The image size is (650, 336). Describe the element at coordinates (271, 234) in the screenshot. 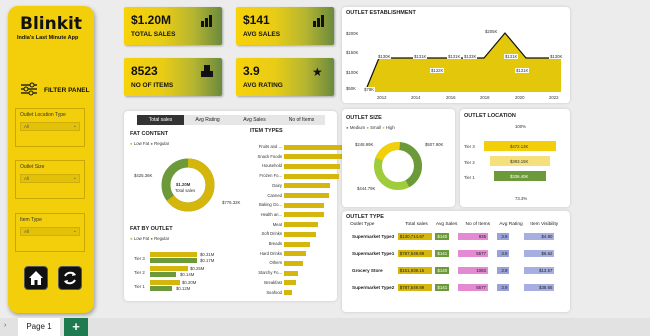

I see `item-type-label: Soft Drinks` at that location.